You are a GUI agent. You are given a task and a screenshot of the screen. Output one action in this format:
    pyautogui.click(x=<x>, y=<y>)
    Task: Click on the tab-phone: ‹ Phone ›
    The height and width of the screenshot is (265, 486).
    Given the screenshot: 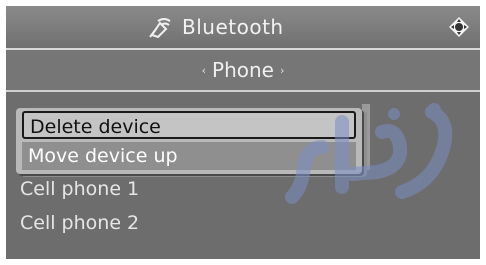 What is the action you would take?
    pyautogui.click(x=243, y=70)
    